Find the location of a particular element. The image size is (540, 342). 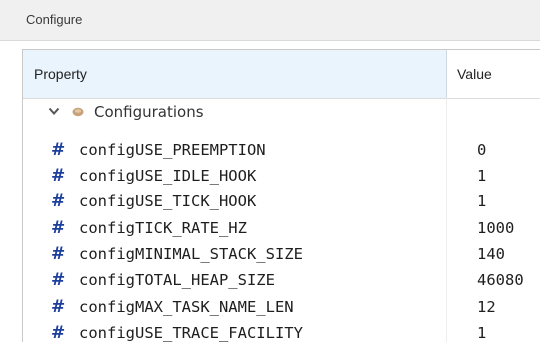

table-row: # configUSE_TICK_HOOK 1 is located at coordinates (281, 203).